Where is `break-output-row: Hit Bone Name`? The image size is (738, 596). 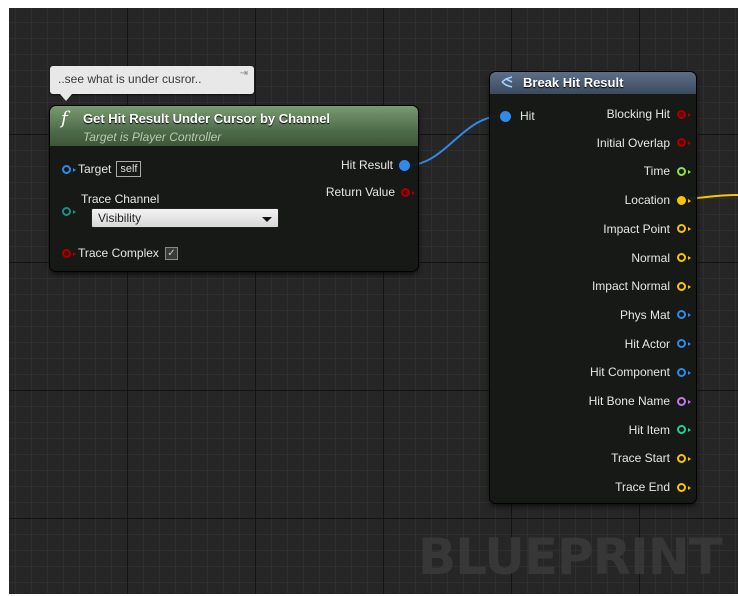
break-output-row: Hit Bone Name is located at coordinates (639, 401).